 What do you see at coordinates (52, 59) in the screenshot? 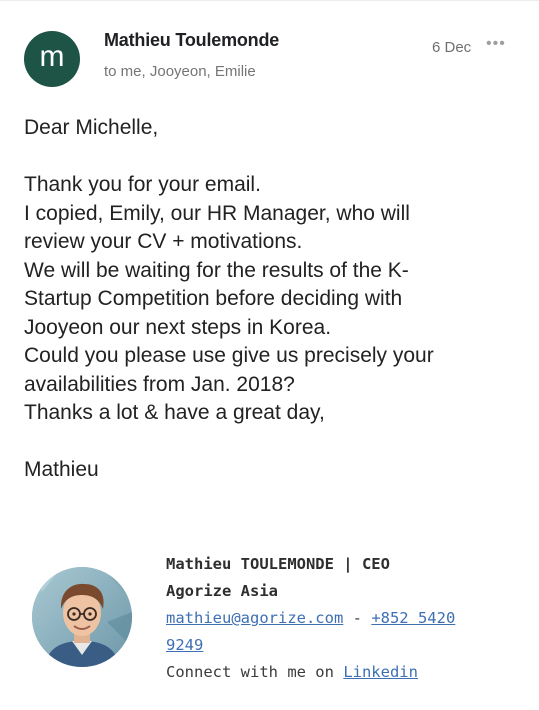
I see `sender-avatar: m` at bounding box center [52, 59].